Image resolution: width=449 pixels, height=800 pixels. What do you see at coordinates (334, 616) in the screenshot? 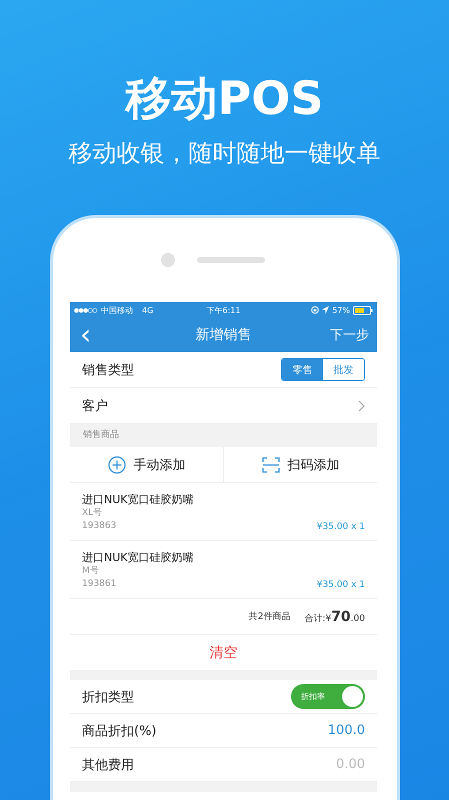
I see `total-amount: 合计:¥70.00` at bounding box center [334, 616].